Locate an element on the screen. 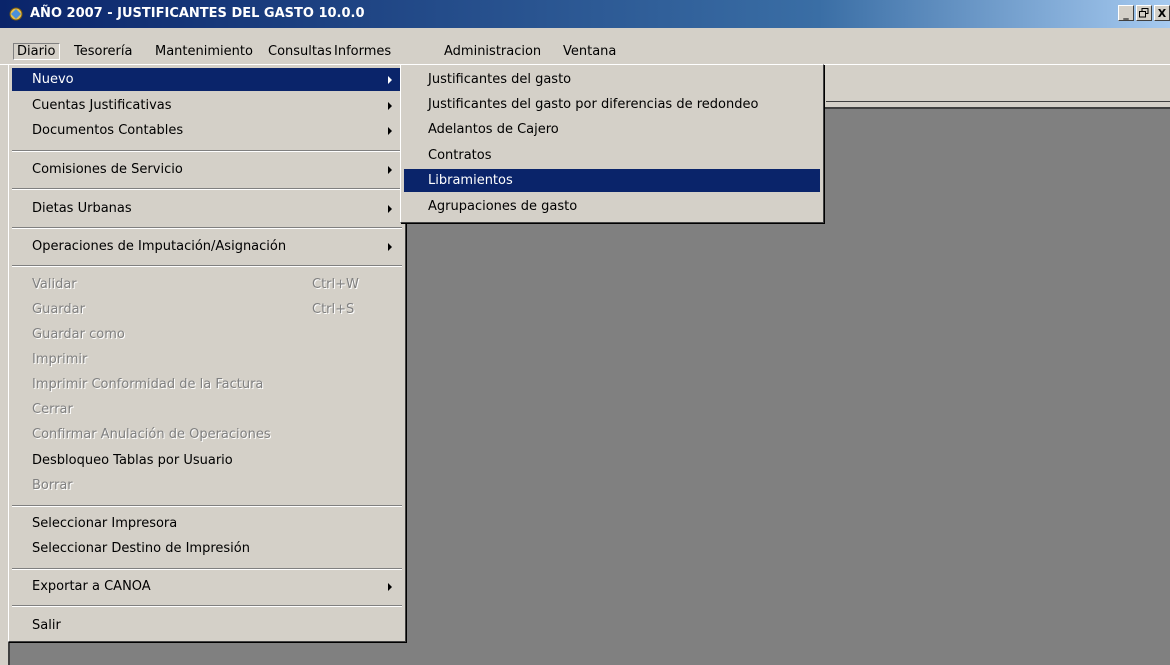 The width and height of the screenshot is (1170, 665). submenu-item-libramientos: Libramientos is located at coordinates (612, 180).